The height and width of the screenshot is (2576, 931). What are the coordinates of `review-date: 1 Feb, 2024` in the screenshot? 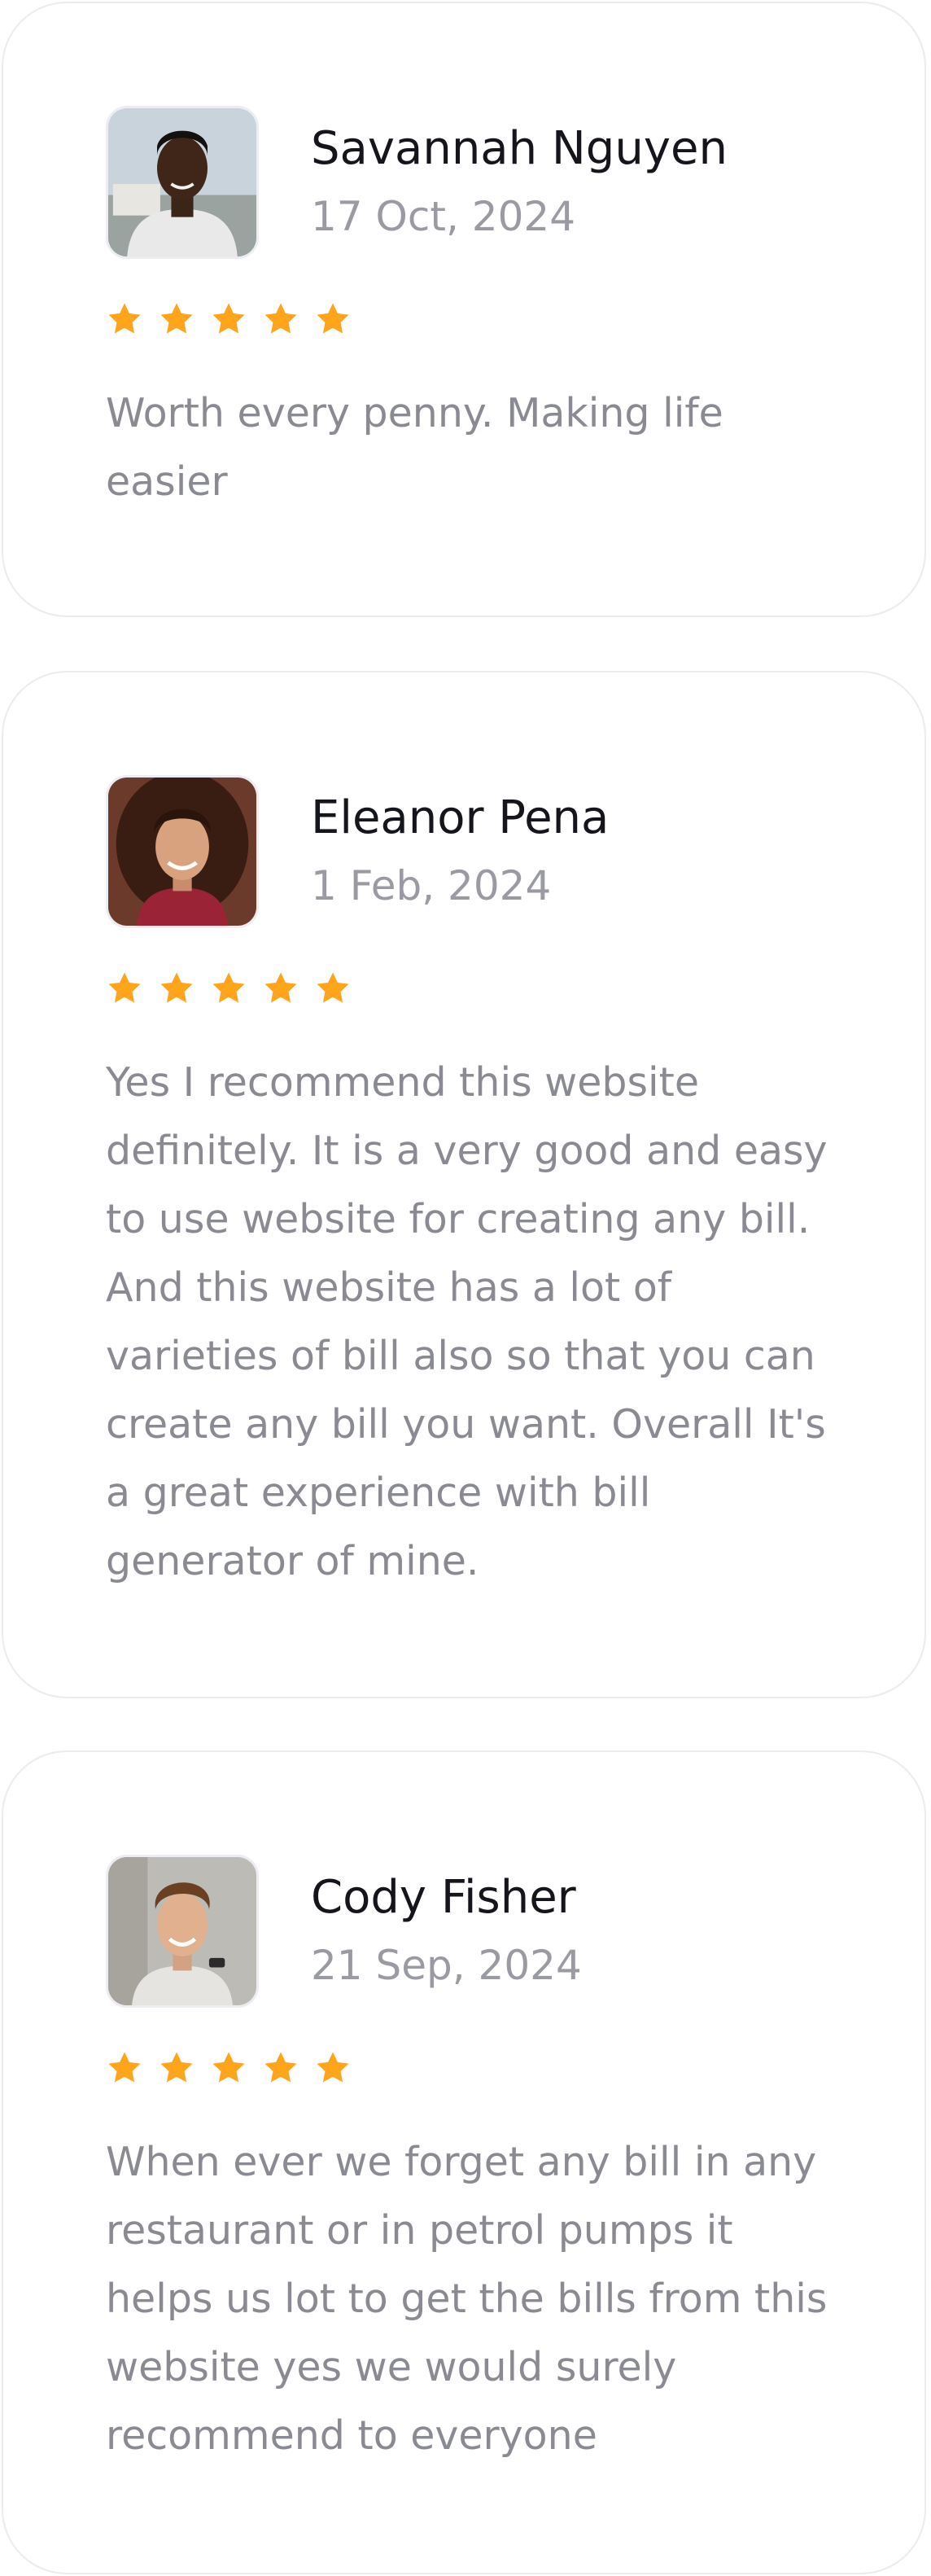 It's located at (432, 885).